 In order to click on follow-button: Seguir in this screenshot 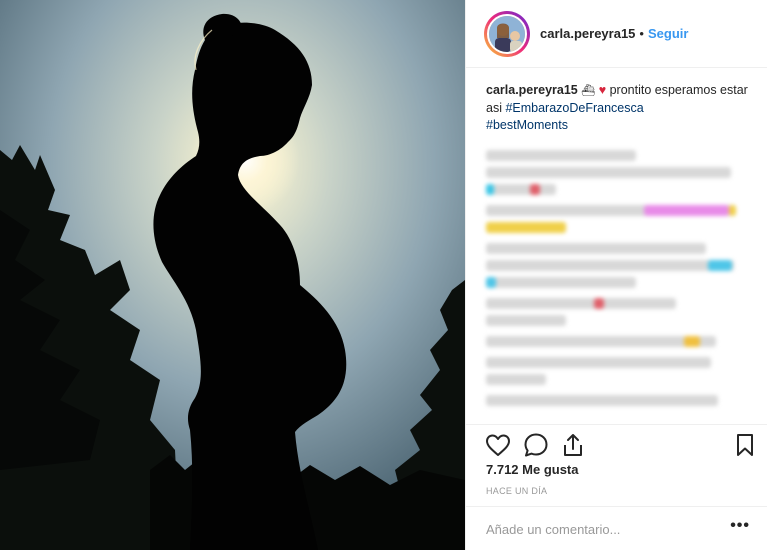, I will do `click(668, 33)`.